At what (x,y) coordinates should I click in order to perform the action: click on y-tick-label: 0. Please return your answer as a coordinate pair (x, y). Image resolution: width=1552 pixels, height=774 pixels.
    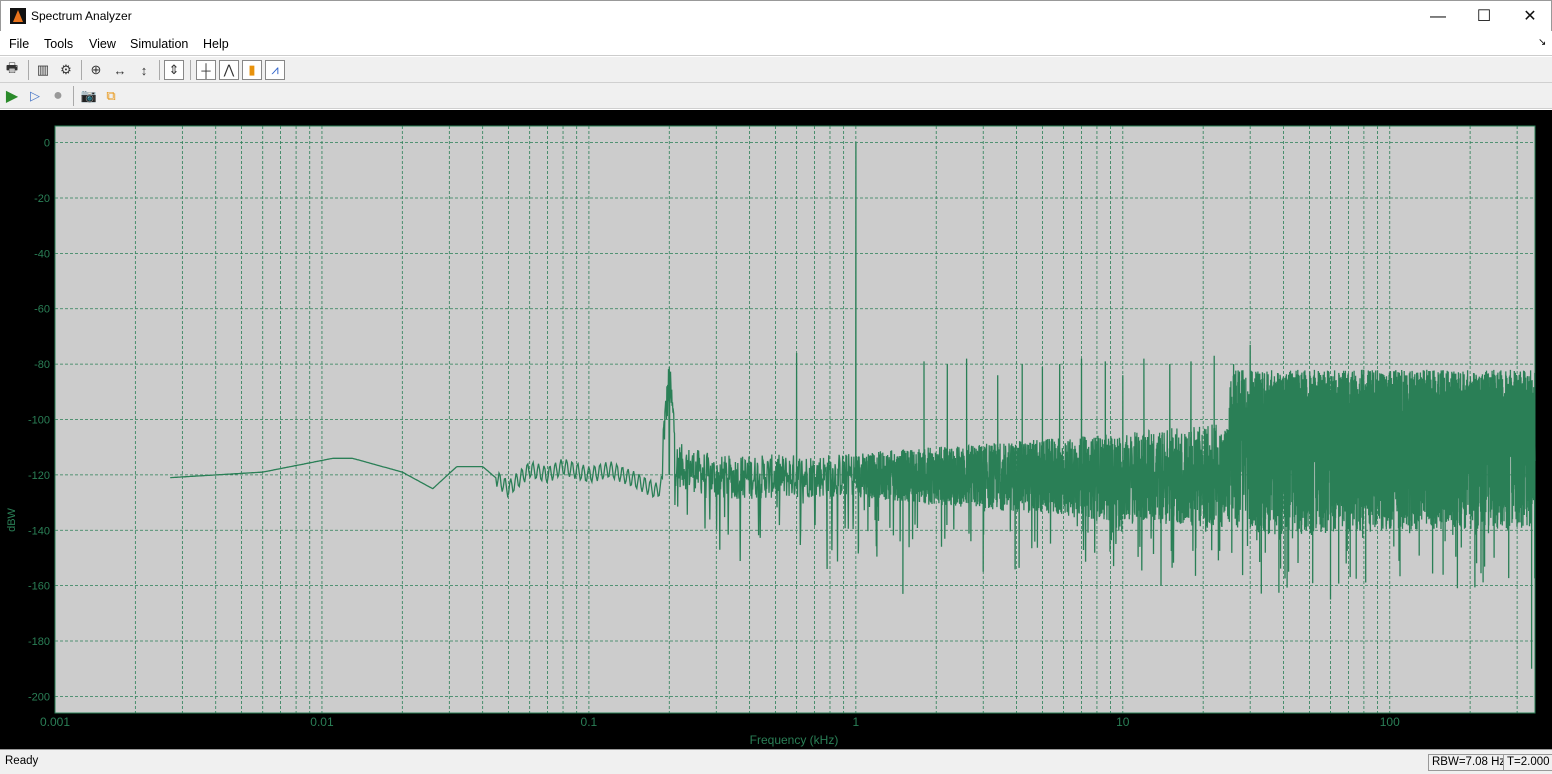
    Looking at the image, I should click on (47, 144).